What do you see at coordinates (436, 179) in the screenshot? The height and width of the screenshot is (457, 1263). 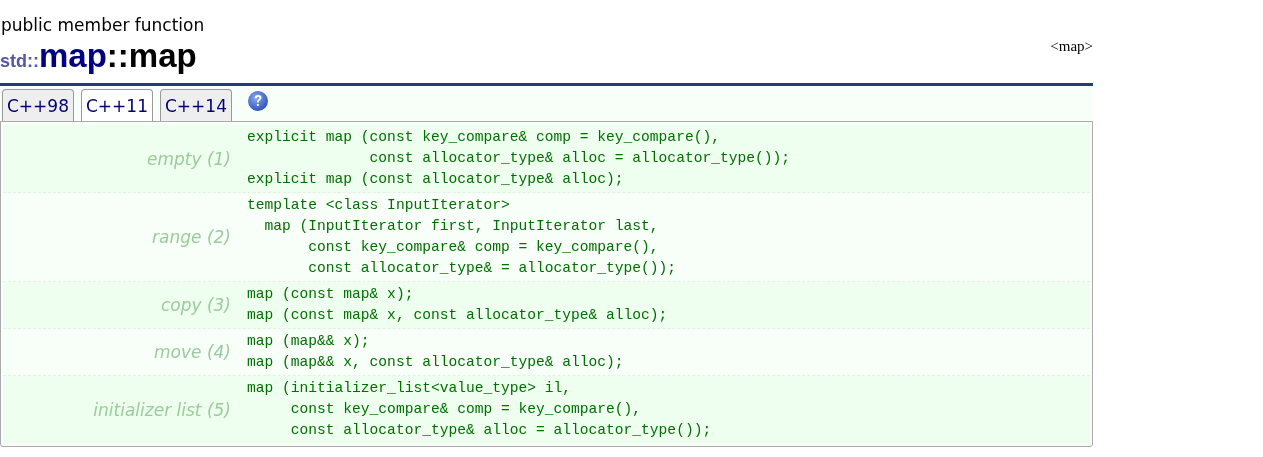 I see `code-line: explicit map (const allocator_type& alloc);` at bounding box center [436, 179].